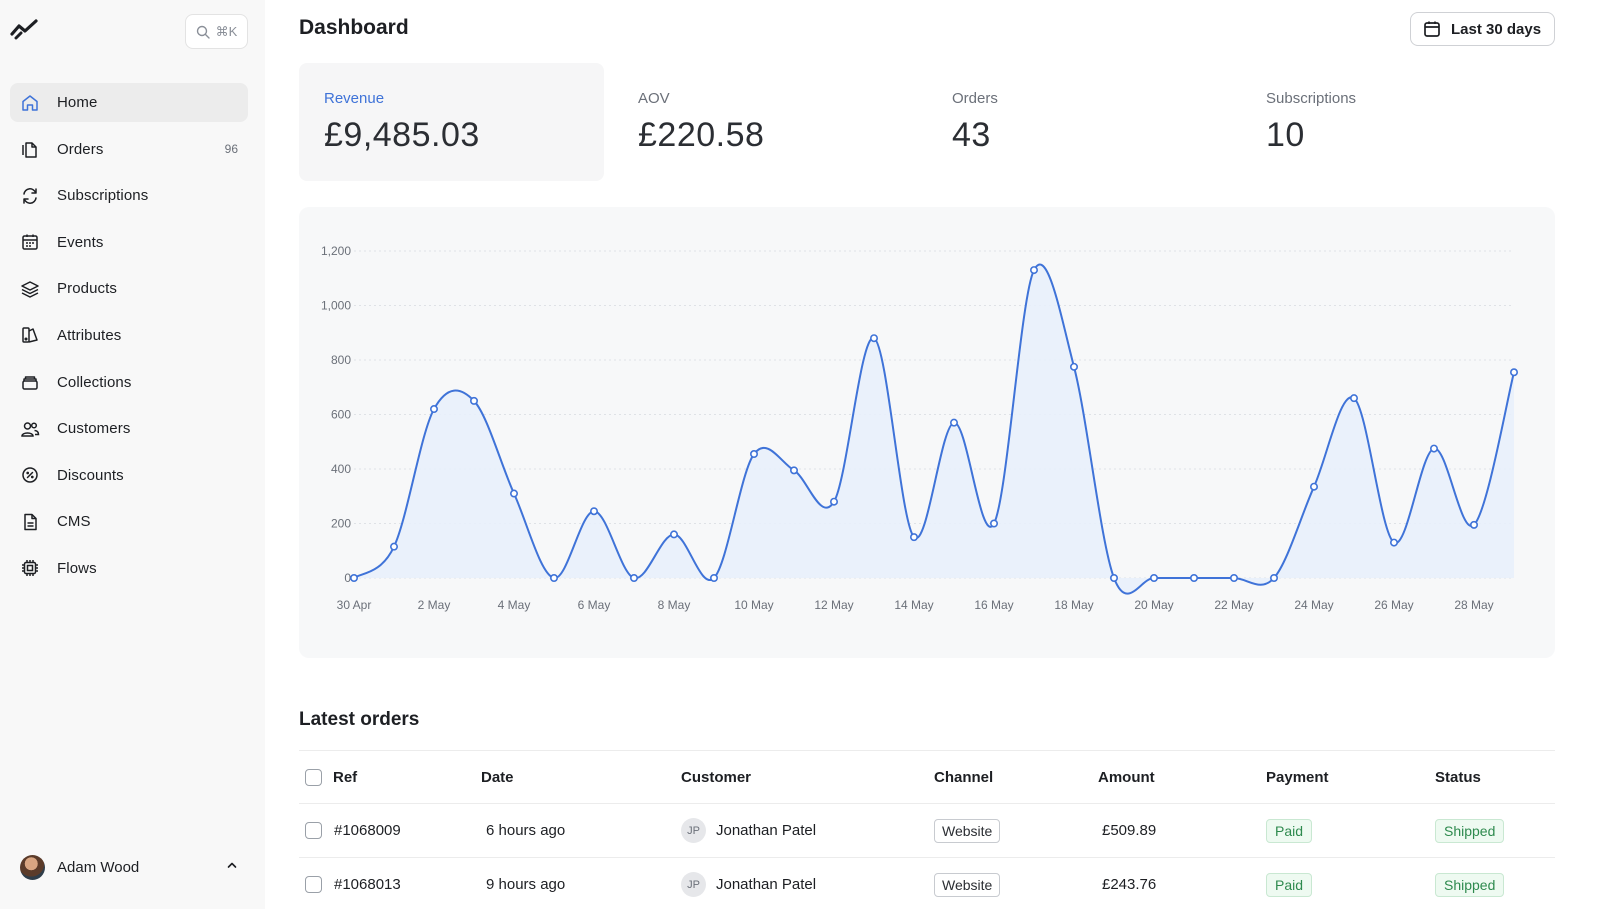  What do you see at coordinates (1313, 605) in the screenshot?
I see `x-tick-label: 24 May` at bounding box center [1313, 605].